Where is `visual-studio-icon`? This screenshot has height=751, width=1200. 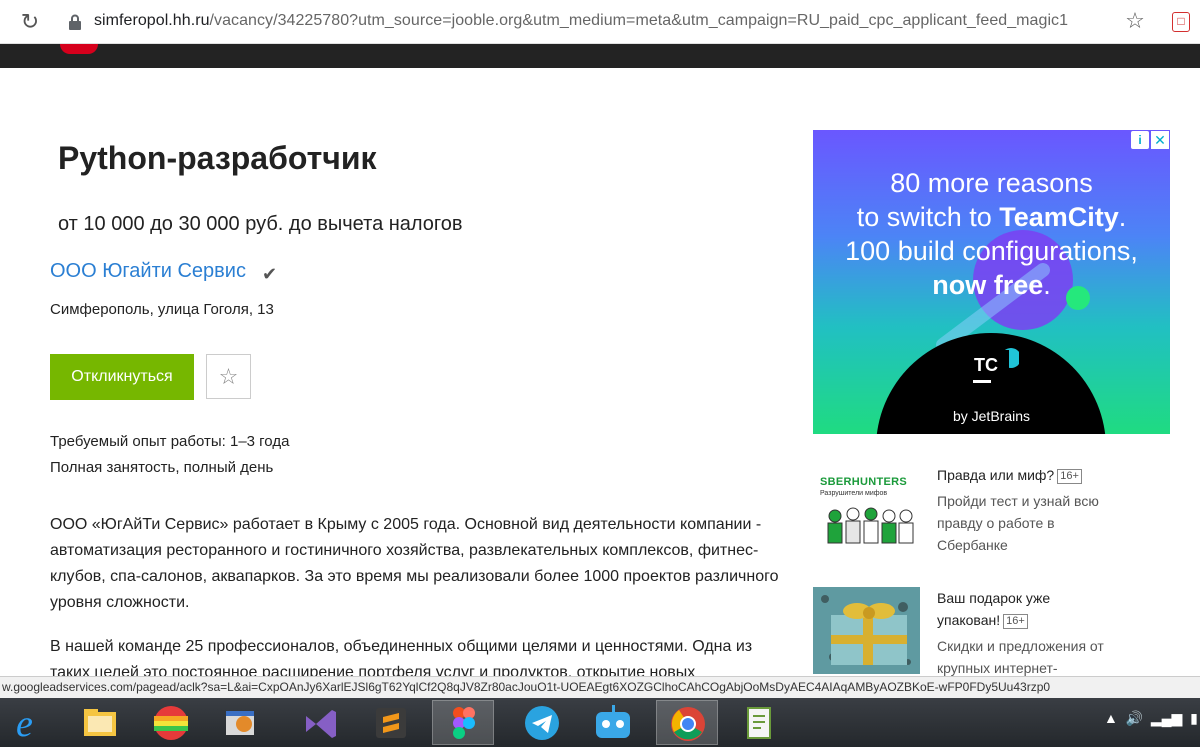
visual-studio-icon is located at coordinates (321, 722).